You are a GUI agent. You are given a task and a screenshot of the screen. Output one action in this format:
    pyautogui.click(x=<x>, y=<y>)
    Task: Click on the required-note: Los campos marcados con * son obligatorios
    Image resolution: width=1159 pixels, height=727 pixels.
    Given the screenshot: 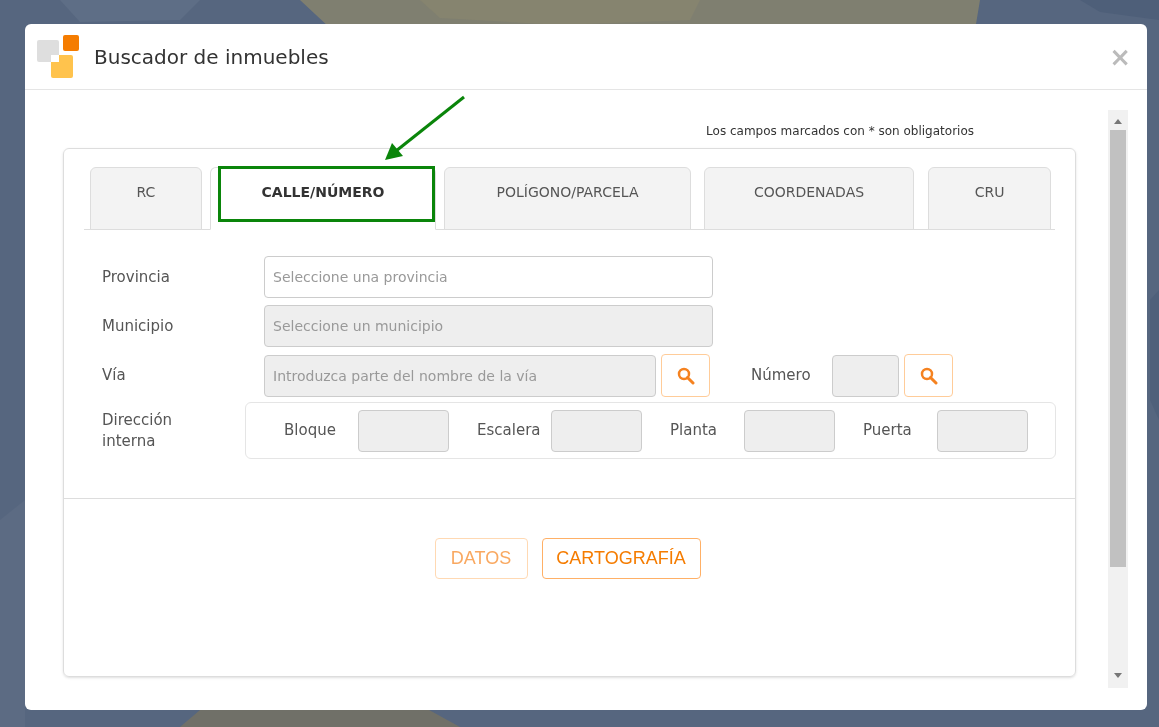 What is the action you would take?
    pyautogui.click(x=840, y=131)
    